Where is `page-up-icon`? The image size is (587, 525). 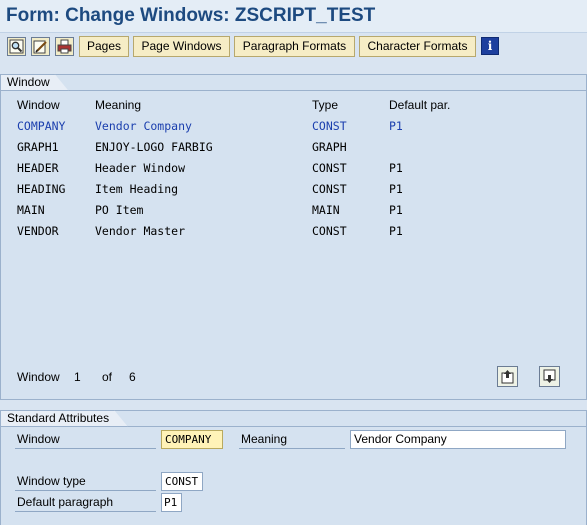
page-up-icon is located at coordinates (507, 376).